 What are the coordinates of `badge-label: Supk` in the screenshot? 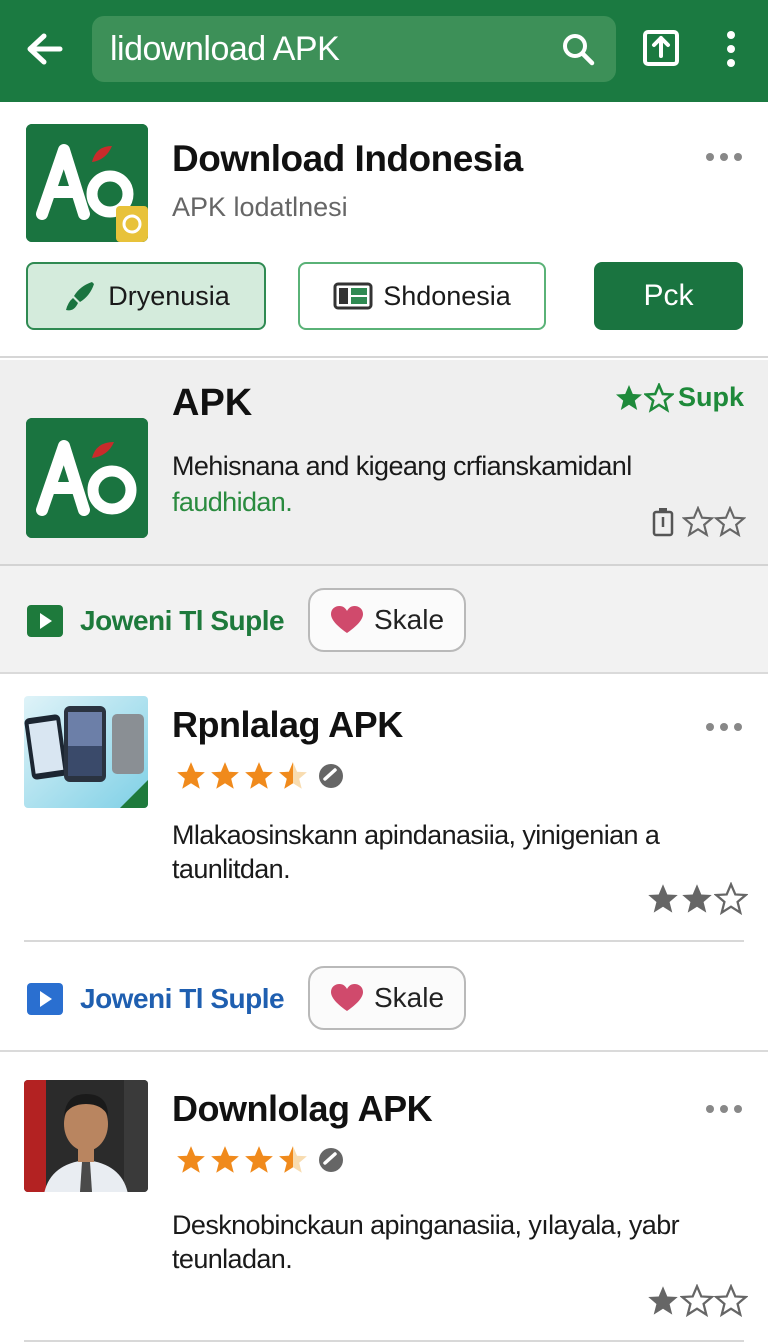 It's located at (710, 397).